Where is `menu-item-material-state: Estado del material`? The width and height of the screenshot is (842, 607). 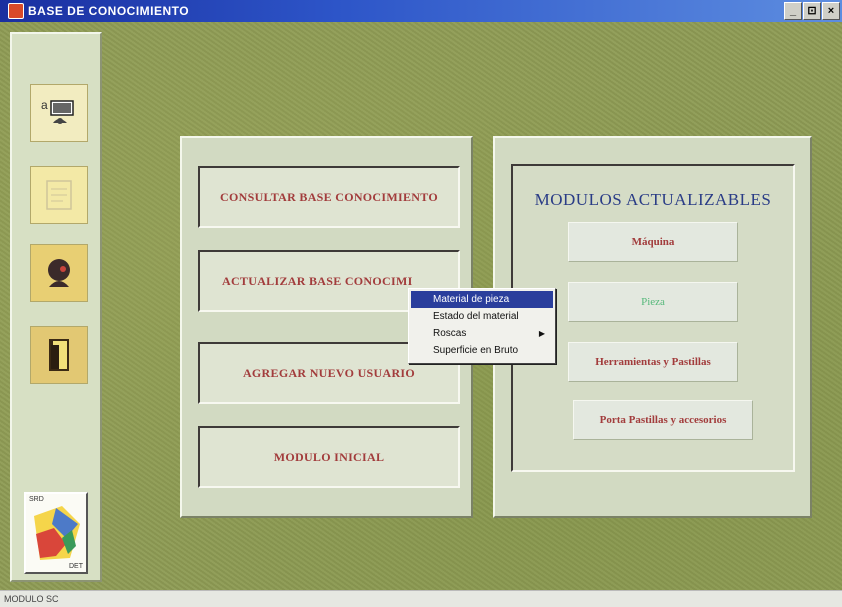 menu-item-material-state: Estado del material is located at coordinates (482, 316).